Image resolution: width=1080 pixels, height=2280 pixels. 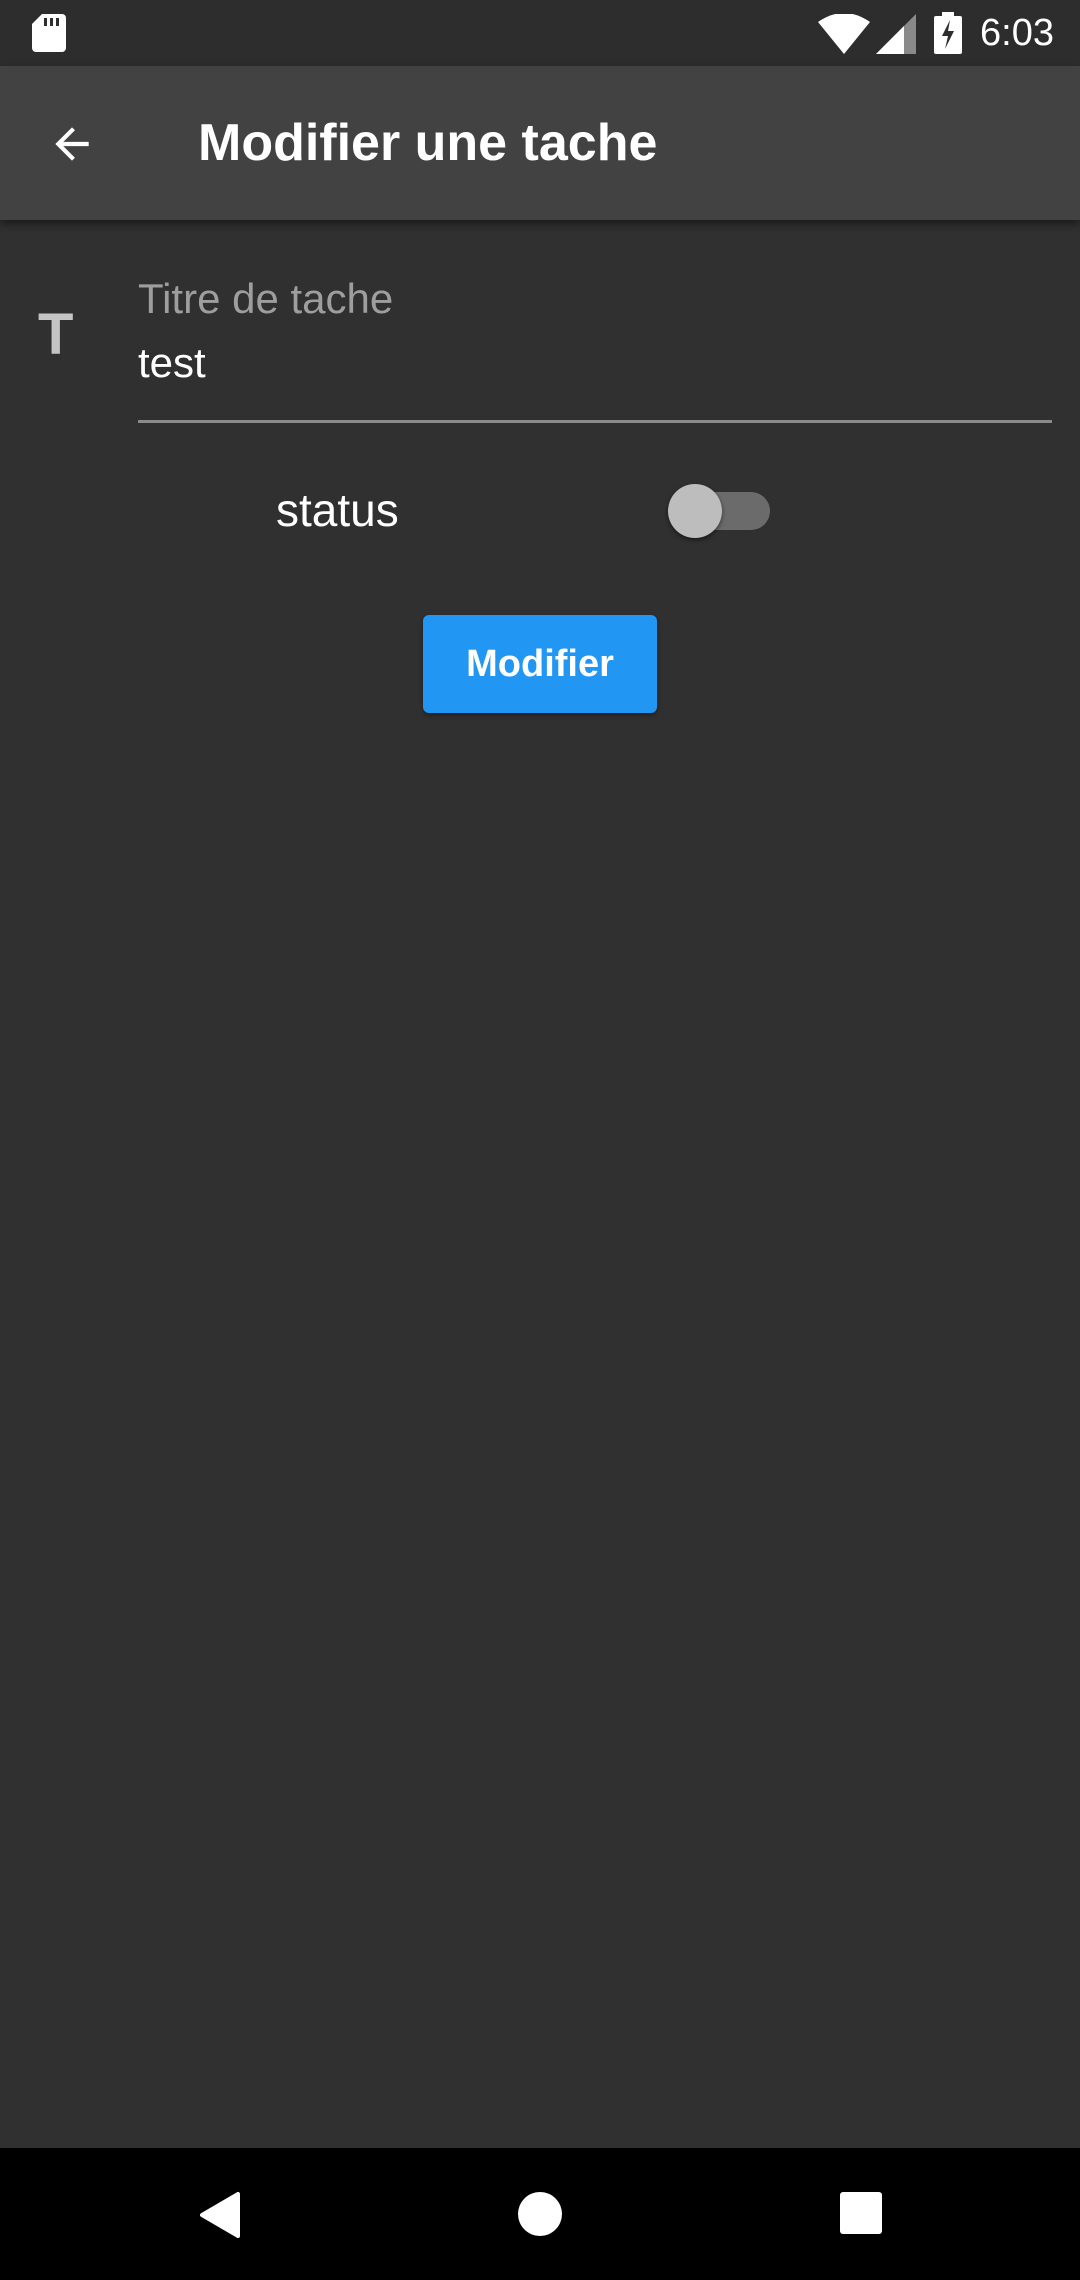 I want to click on status-bar: 6:03, so click(x=540, y=33).